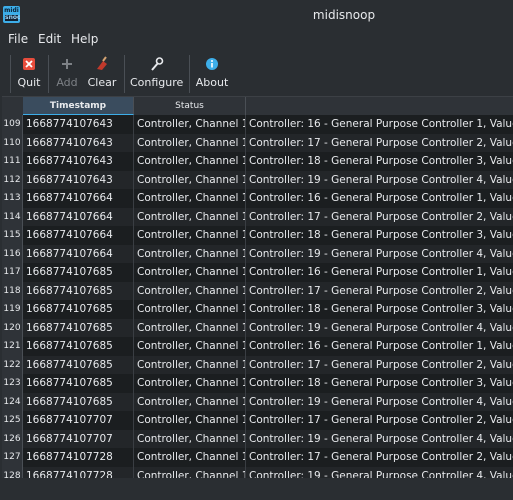  I want to click on row-number: 115, so click(12, 235).